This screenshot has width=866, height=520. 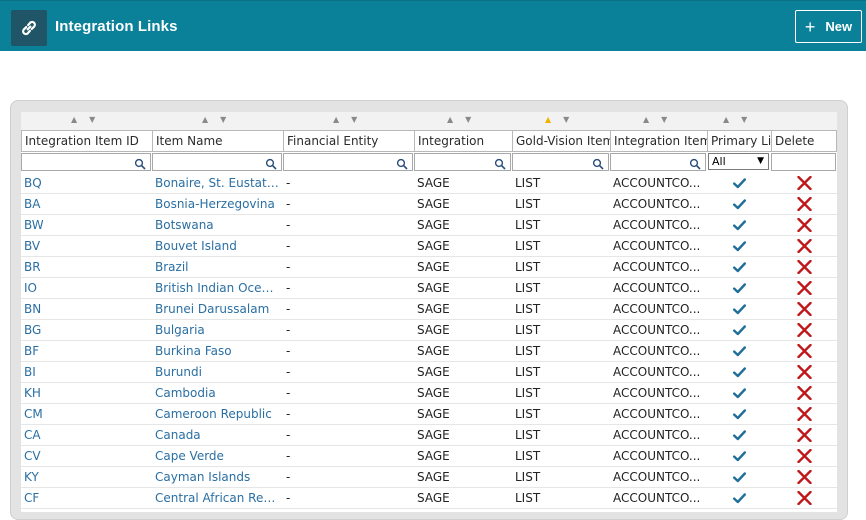 I want to click on integration-item-id-link: BQ, so click(x=86, y=183).